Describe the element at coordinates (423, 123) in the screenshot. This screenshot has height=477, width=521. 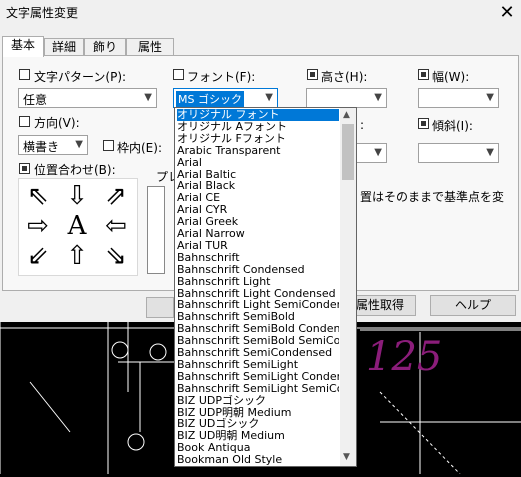
I see `slant-checkbox` at that location.